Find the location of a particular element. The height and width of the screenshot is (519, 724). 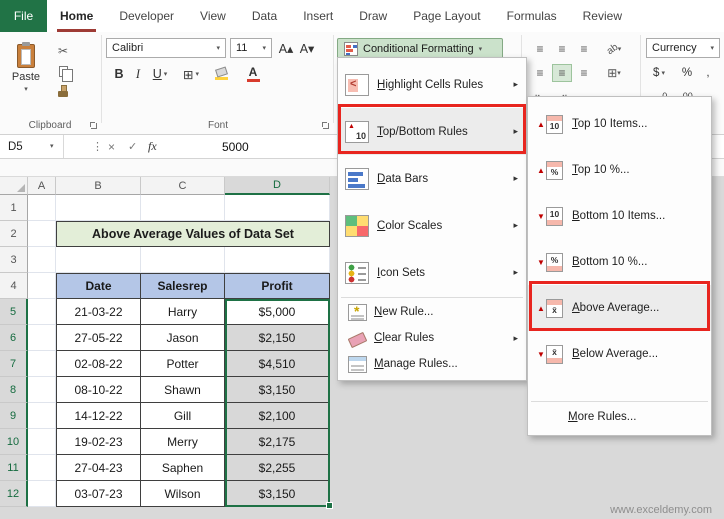

row-header-5: 5 is located at coordinates (14, 312).